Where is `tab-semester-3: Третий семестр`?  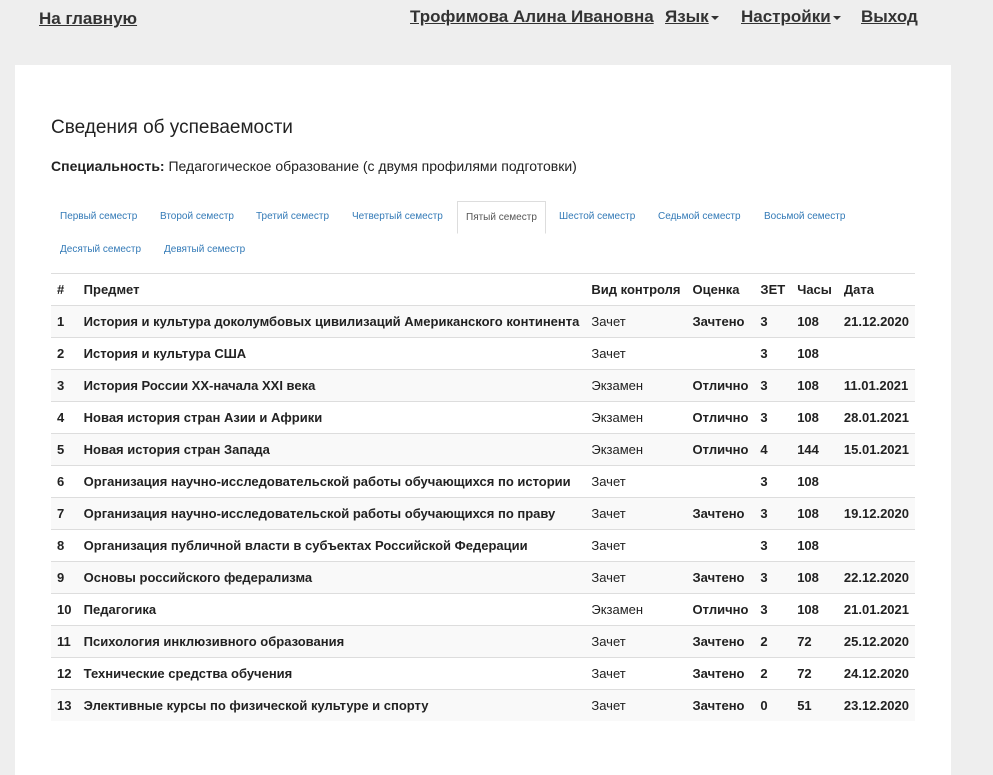 tab-semester-3: Третий семестр is located at coordinates (292, 216).